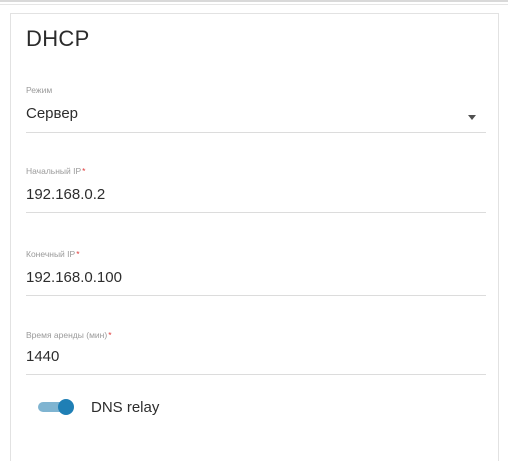 This screenshot has width=508, height=461. What do you see at coordinates (52, 113) in the screenshot?
I see `mode-value: Сервер` at bounding box center [52, 113].